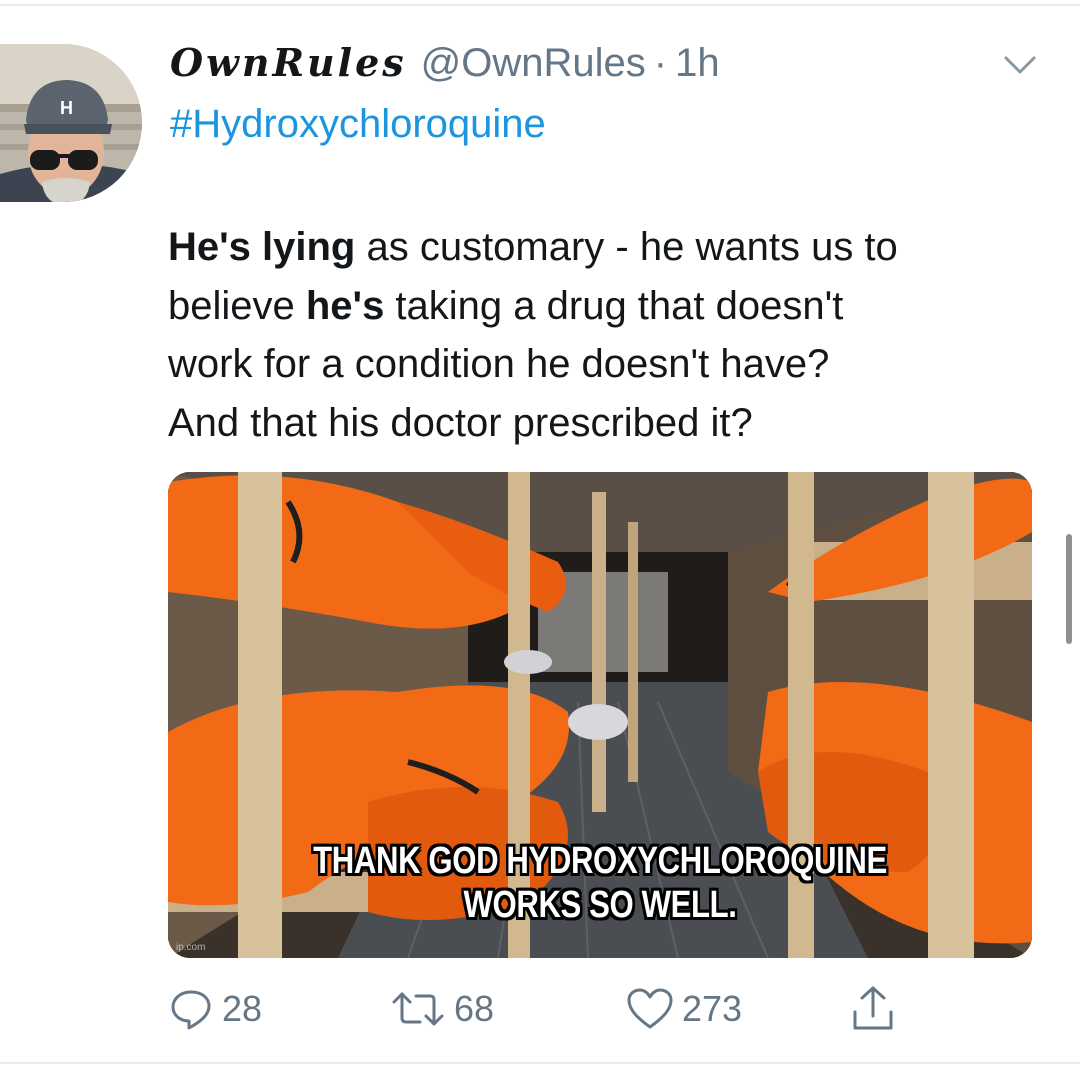  I want to click on tweet-text-line: believe he's taking a drug that doesn't, so click(608, 306).